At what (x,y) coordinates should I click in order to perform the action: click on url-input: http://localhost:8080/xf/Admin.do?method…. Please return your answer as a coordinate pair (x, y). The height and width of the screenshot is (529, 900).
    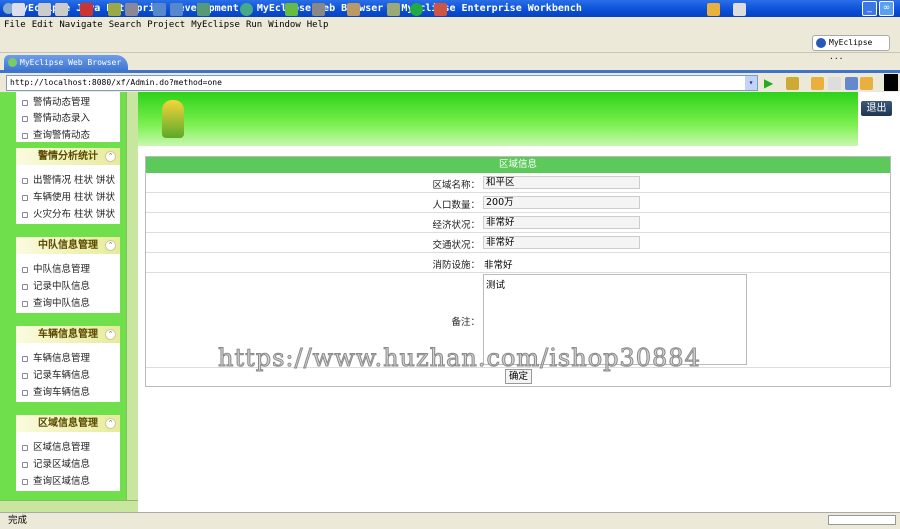
    Looking at the image, I should click on (382, 83).